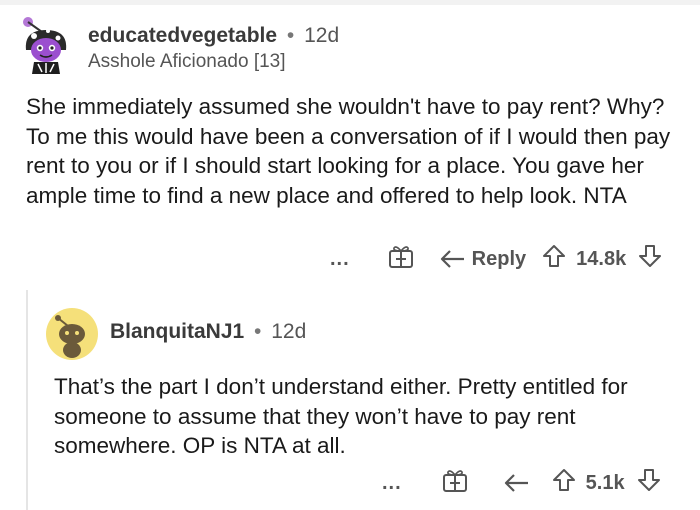 Image resolution: width=700 pixels, height=510 pixels. I want to click on snoo-avatar-default-icon, so click(72, 334).